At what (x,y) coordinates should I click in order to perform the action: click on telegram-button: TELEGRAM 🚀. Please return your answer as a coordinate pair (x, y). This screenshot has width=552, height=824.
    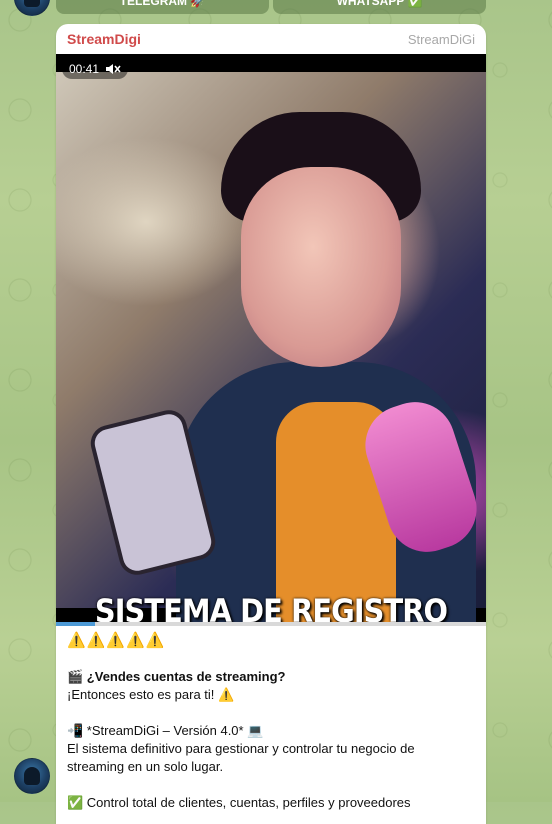
    Looking at the image, I should click on (162, 7).